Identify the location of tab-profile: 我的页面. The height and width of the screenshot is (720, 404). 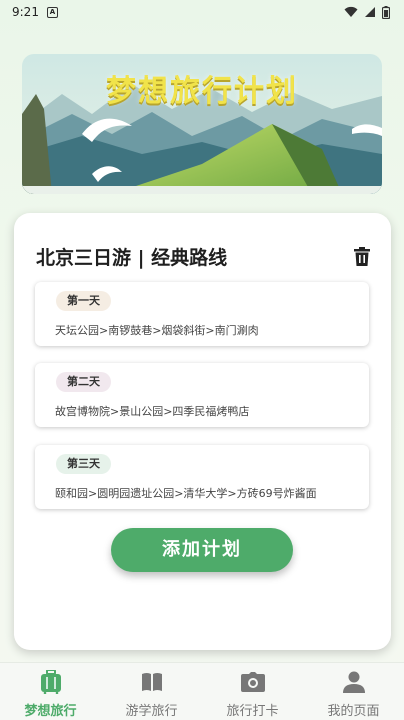
(353, 691).